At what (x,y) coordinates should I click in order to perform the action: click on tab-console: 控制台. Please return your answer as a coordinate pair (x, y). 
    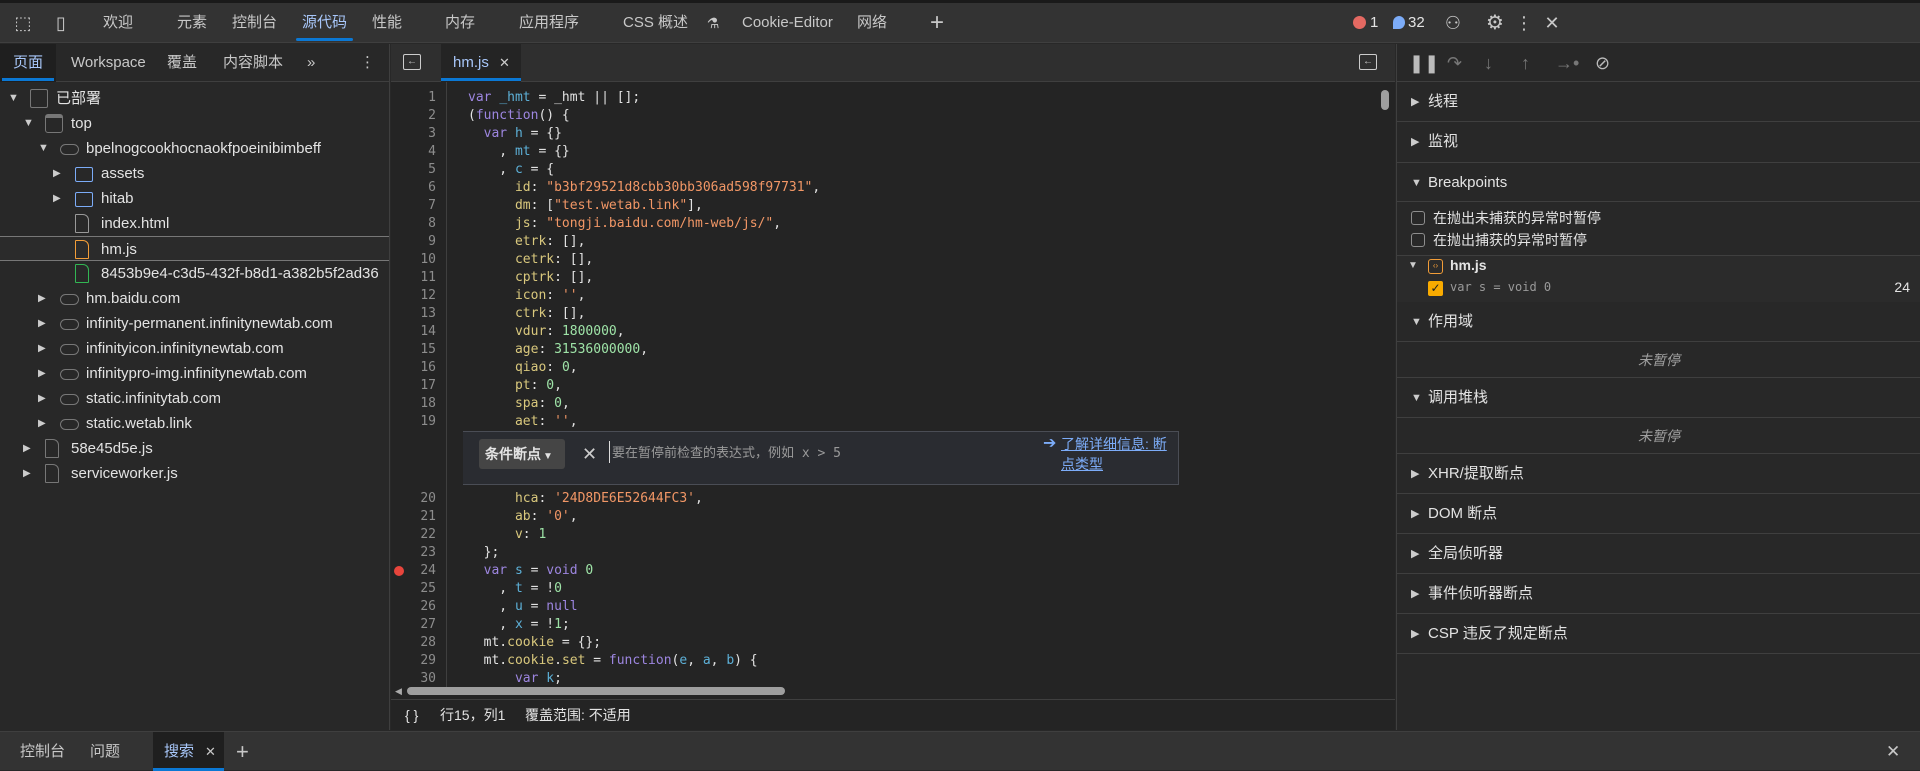
    Looking at the image, I should click on (254, 23).